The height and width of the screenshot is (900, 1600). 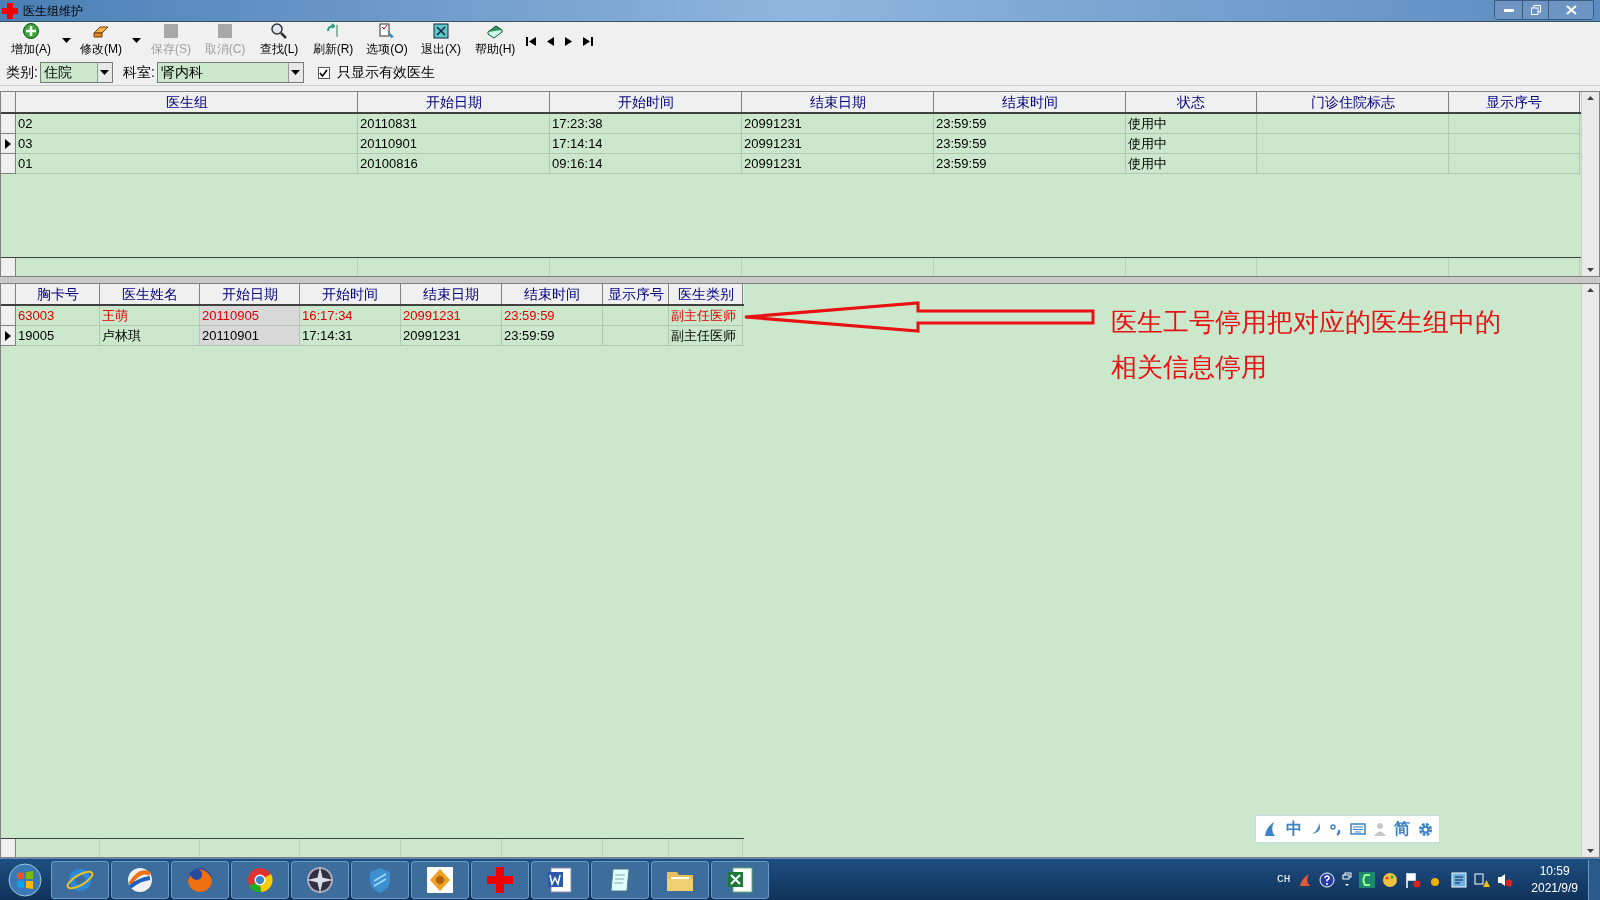 I want to click on input-language: CH, so click(x=1284, y=879).